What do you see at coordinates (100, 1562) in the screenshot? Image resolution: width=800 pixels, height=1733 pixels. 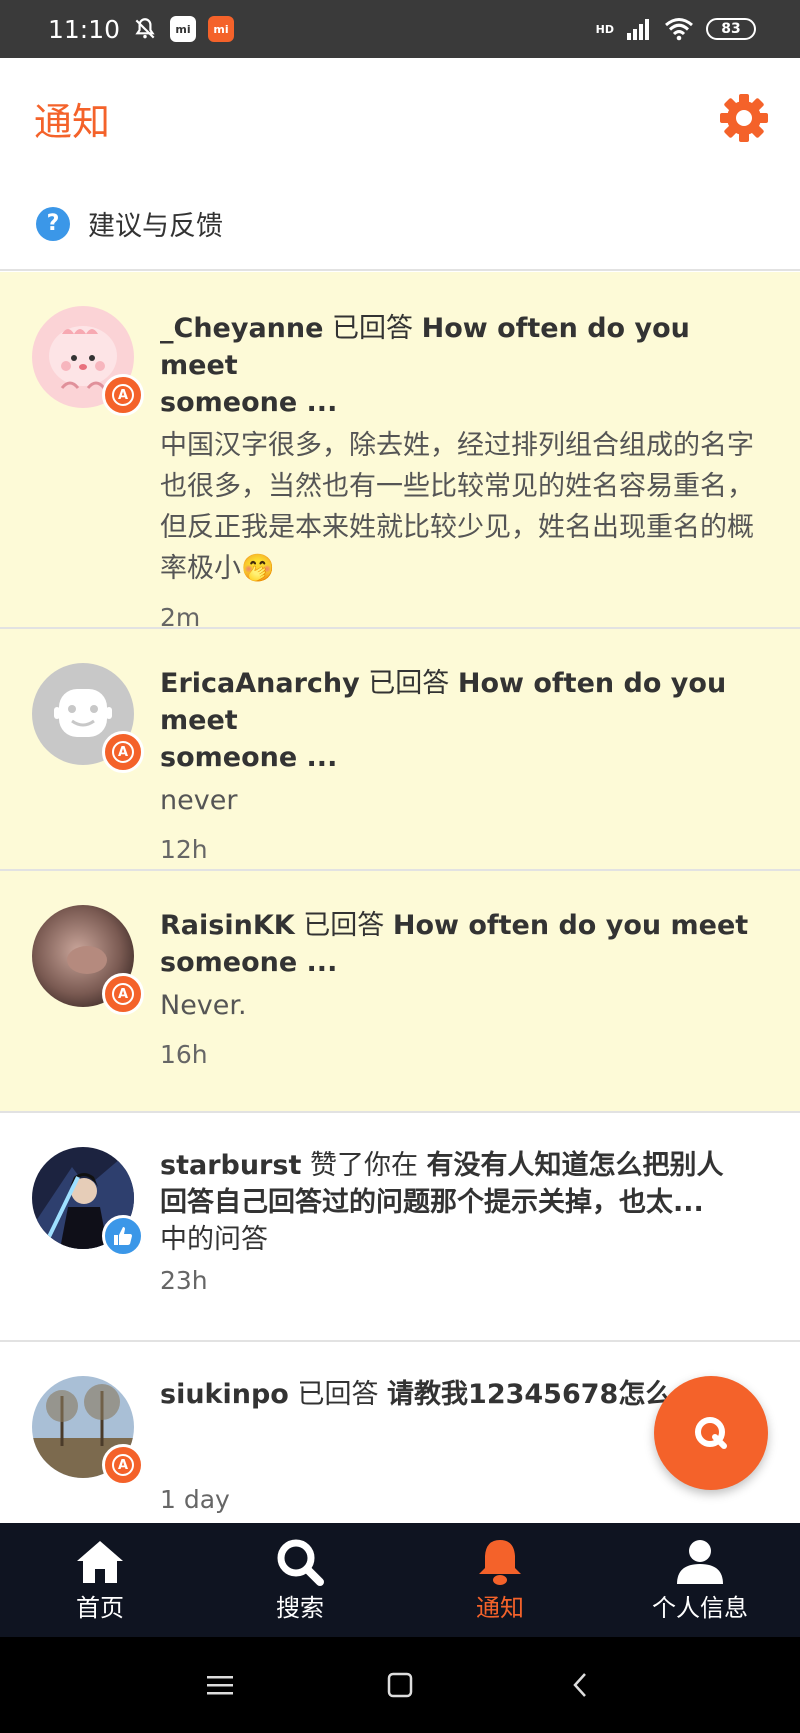 I see `home-icon` at bounding box center [100, 1562].